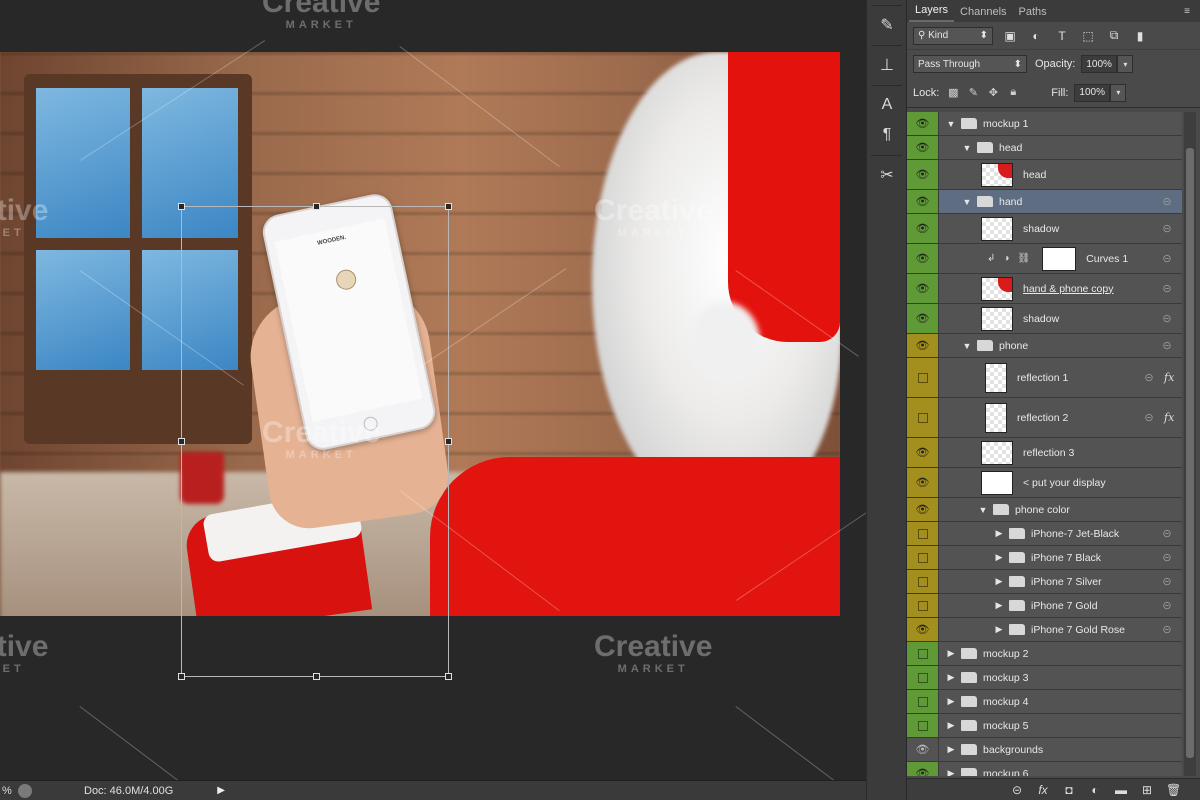 This screenshot has height=800, width=1200. I want to click on layer-group-row: 👁︎ ▼ phone color, so click(1044, 510).